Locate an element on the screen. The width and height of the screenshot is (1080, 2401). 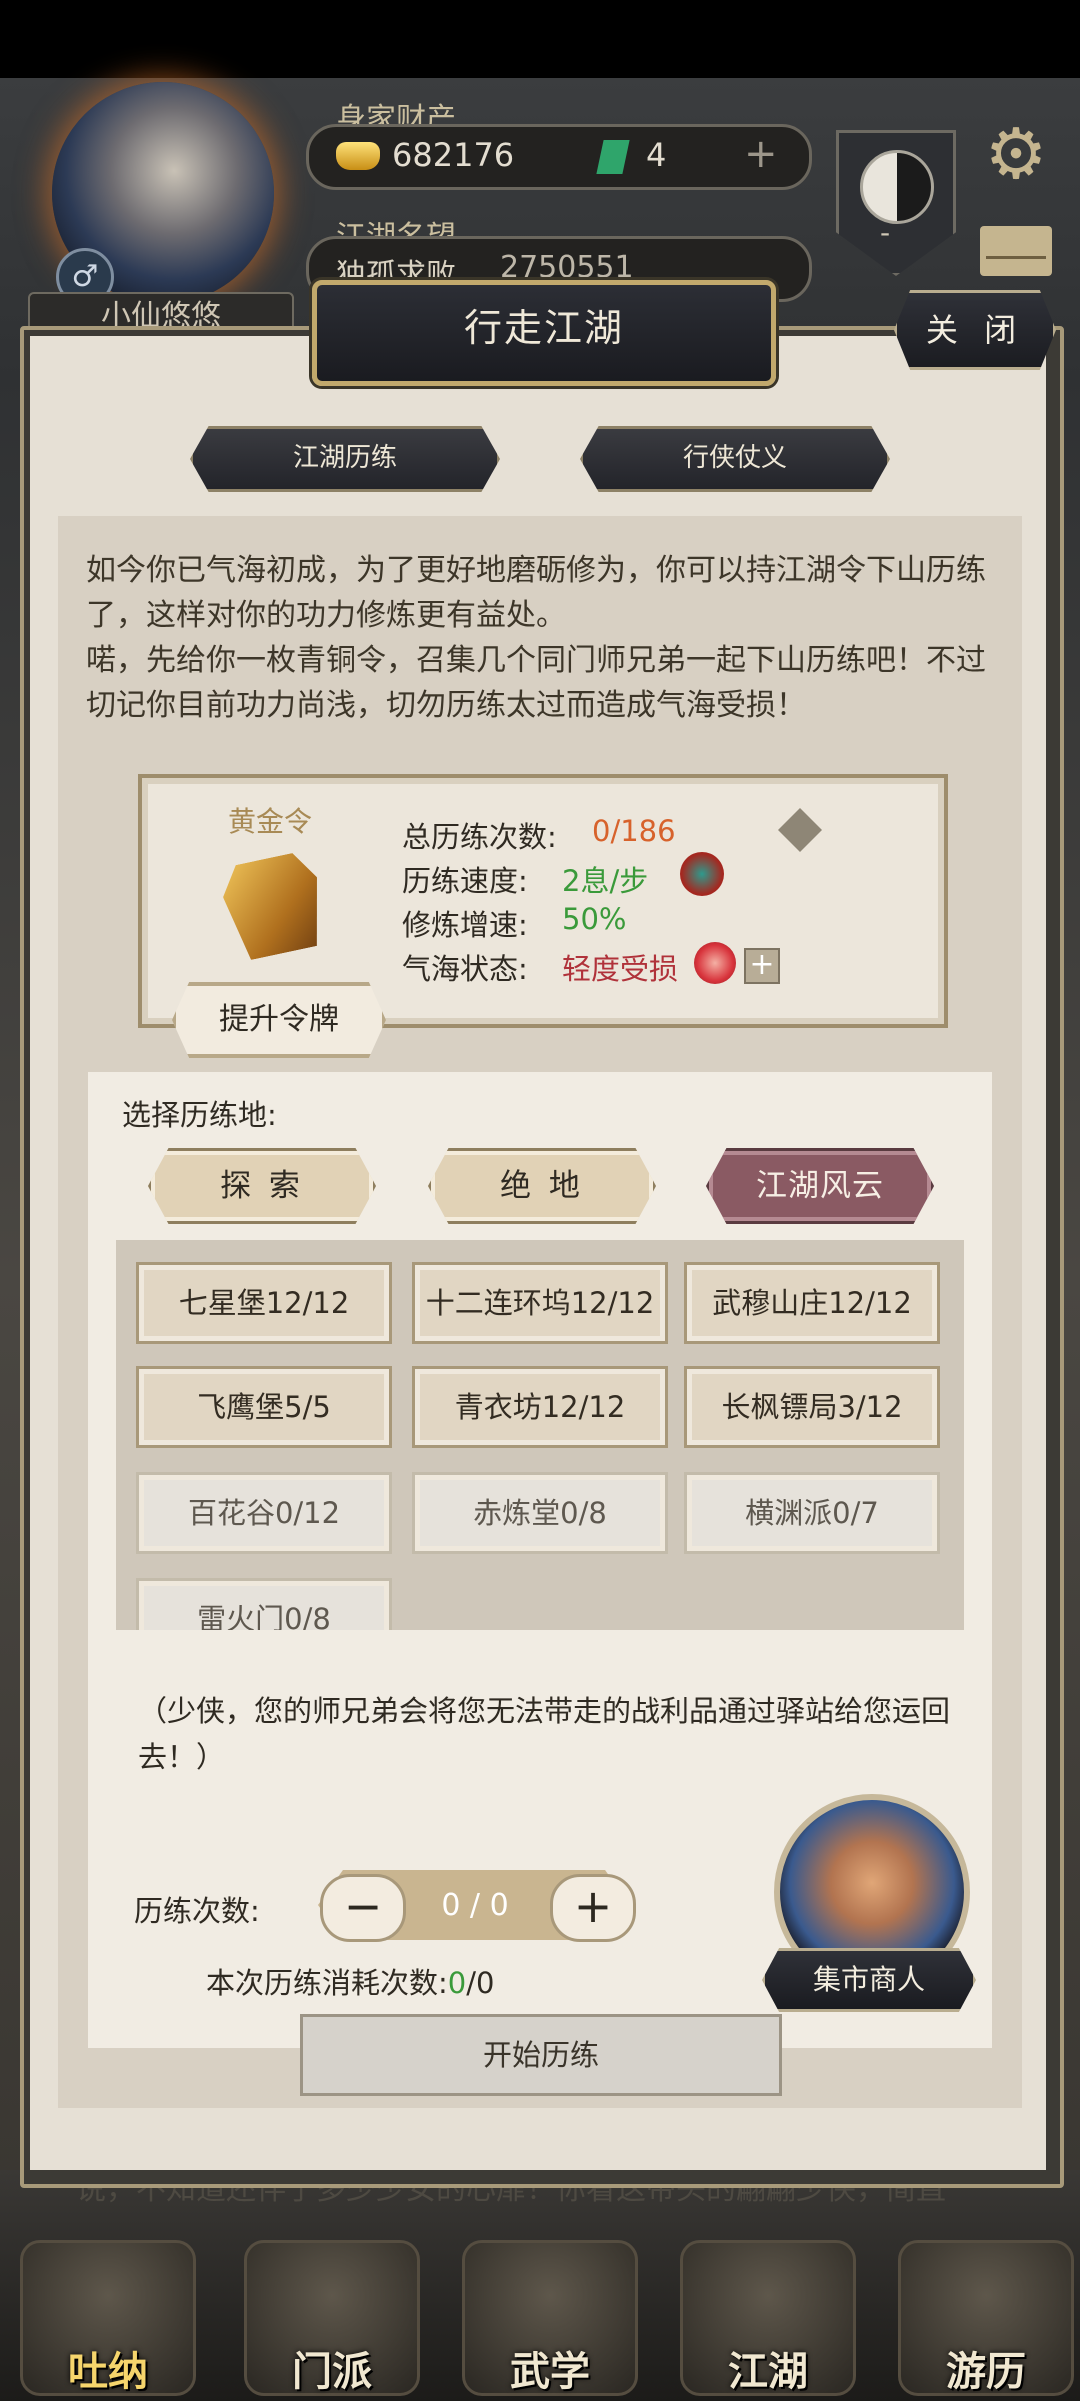
upgrade-token-button: 提升令牌 is located at coordinates (279, 1020).